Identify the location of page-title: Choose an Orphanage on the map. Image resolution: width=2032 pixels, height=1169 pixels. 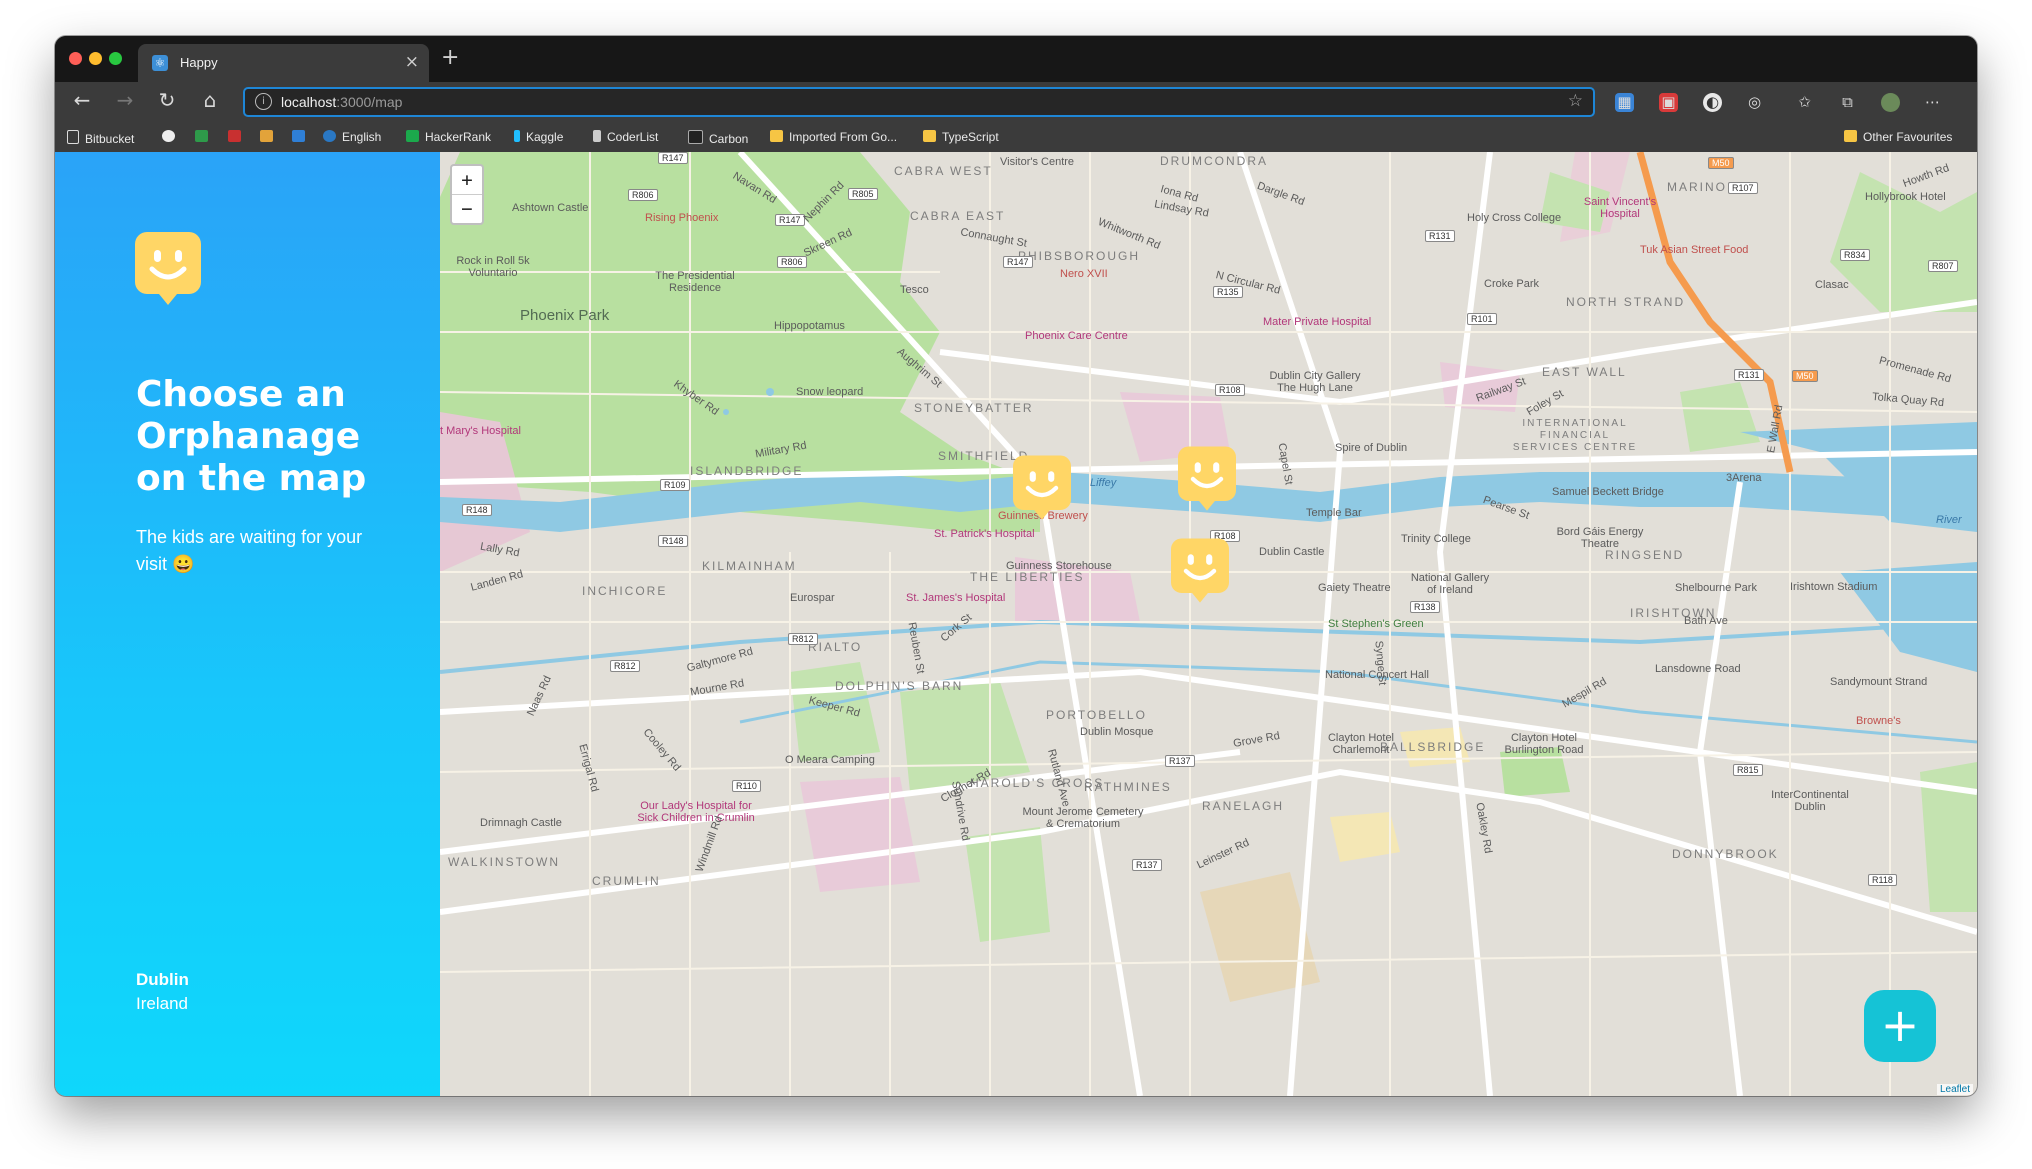
(251, 436).